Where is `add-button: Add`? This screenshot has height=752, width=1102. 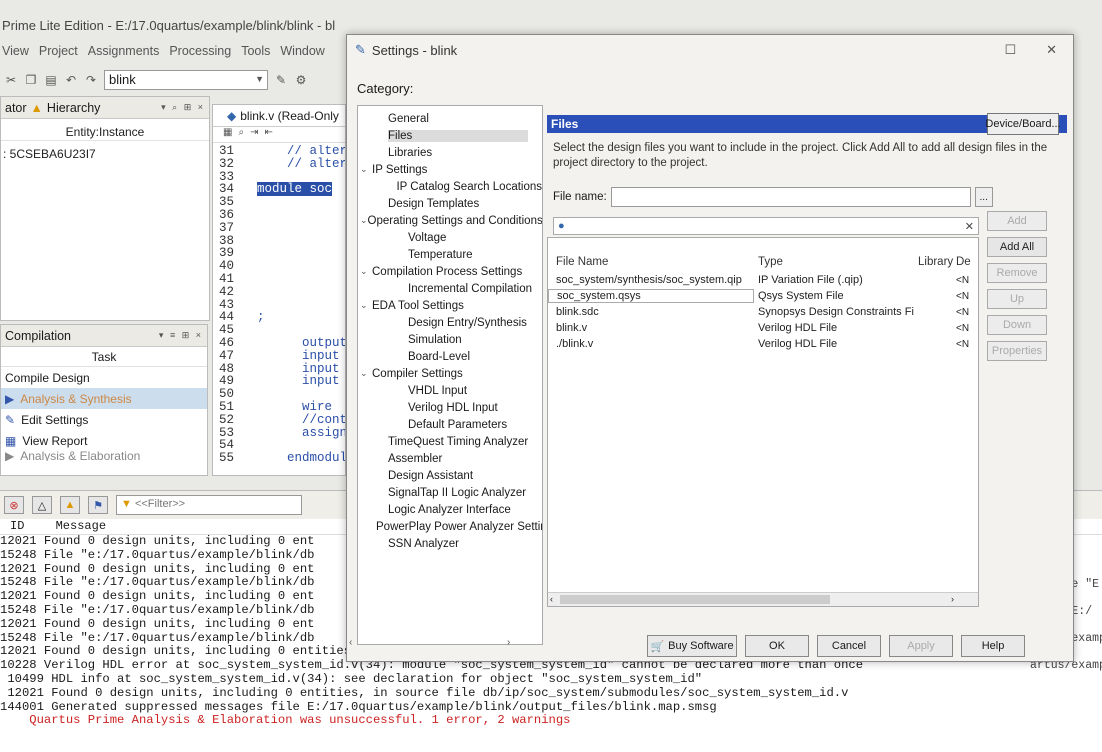
add-button: Add is located at coordinates (1017, 221).